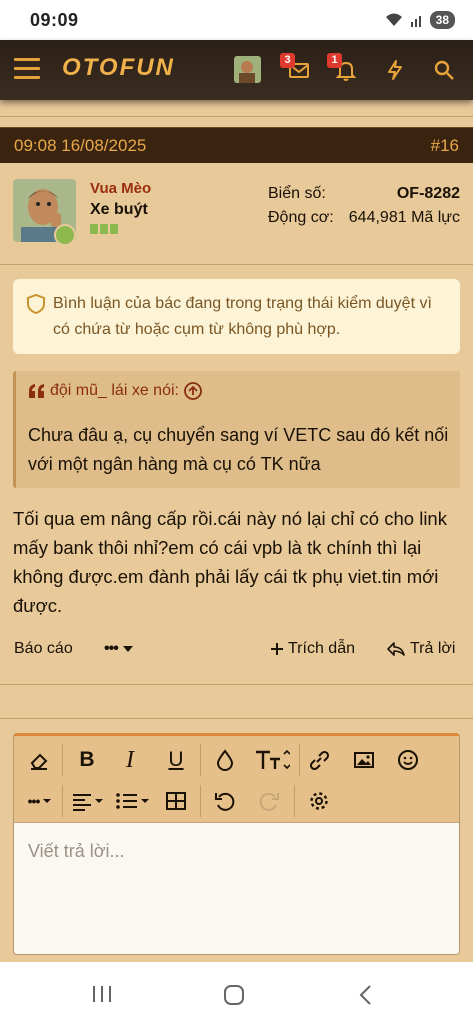  I want to click on more-icon: •••, so click(40, 801).